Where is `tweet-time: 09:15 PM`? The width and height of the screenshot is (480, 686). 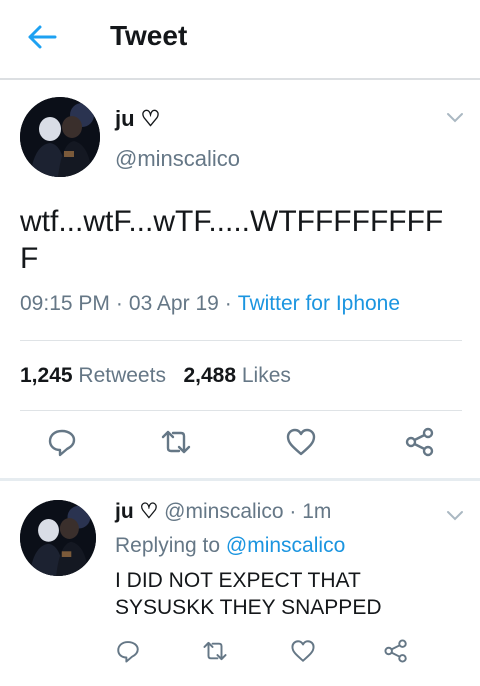
tweet-time: 09:15 PM is located at coordinates (65, 303).